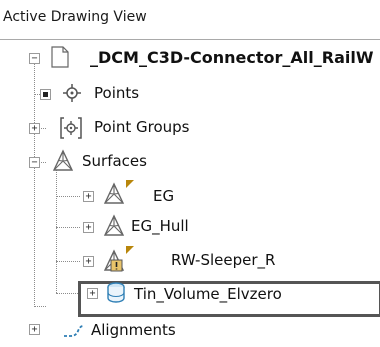 This screenshot has height=347, width=380. What do you see at coordinates (45, 94) in the screenshot?
I see `leaf-marker` at bounding box center [45, 94].